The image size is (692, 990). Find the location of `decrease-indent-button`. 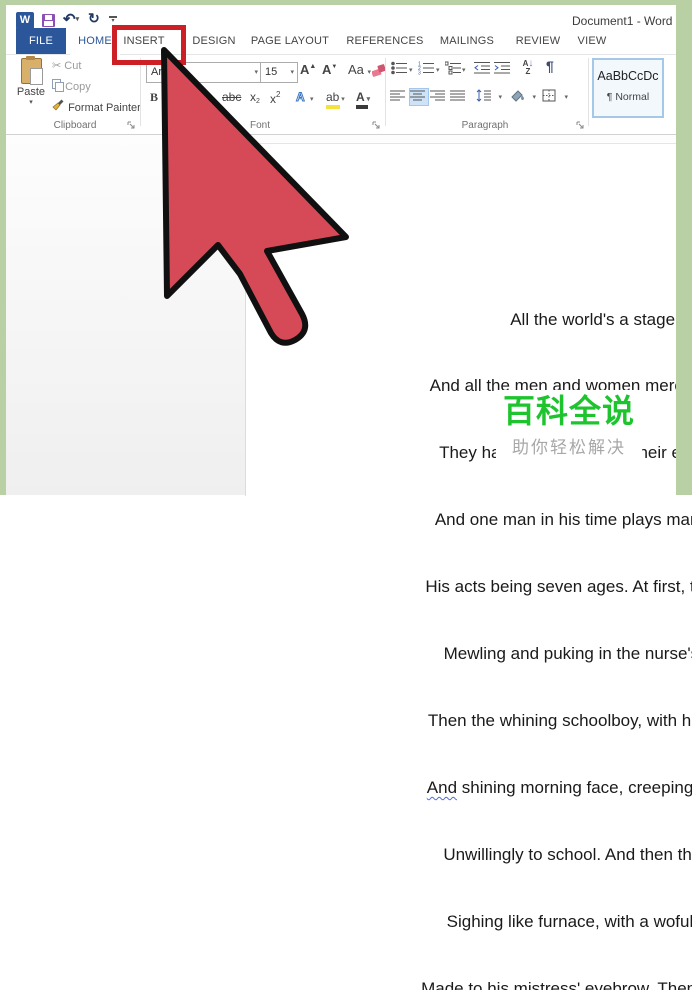

decrease-indent-button is located at coordinates (483, 69).